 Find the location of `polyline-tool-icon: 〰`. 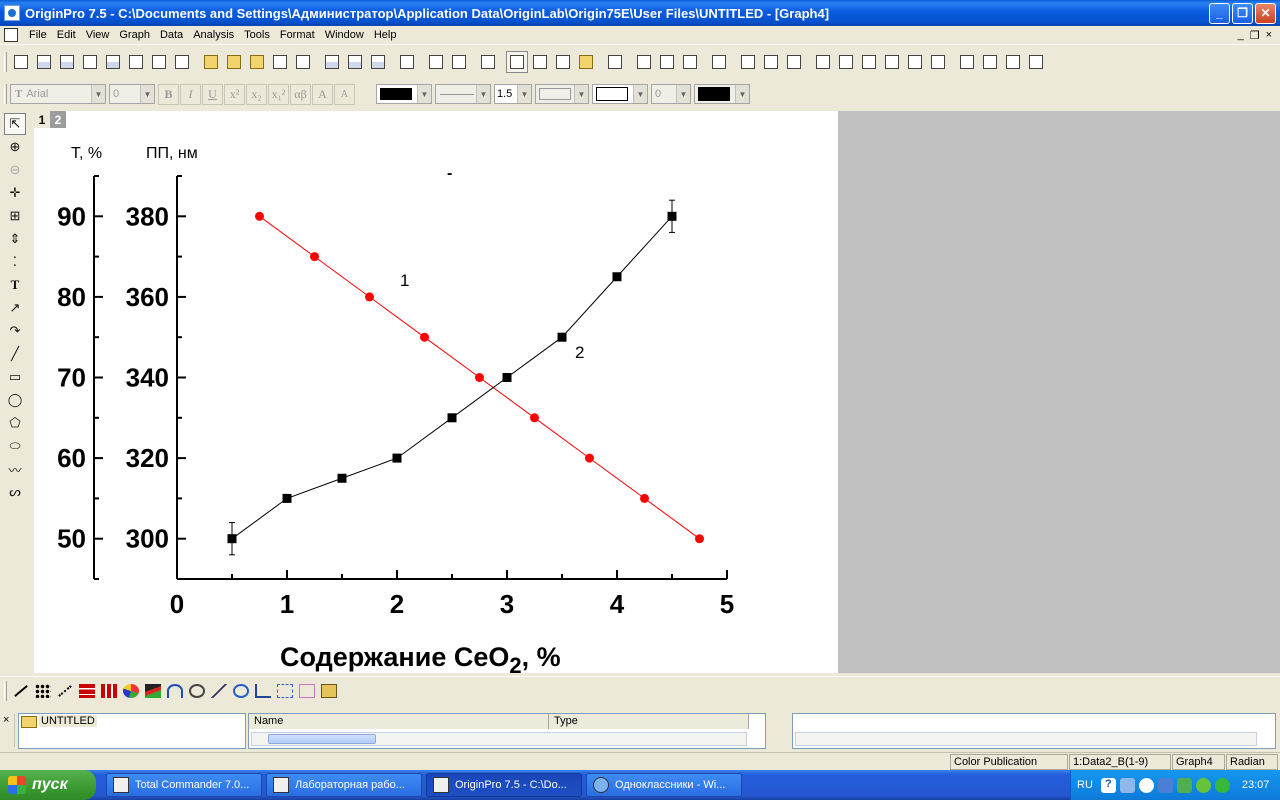

polyline-tool-icon: 〰 is located at coordinates (15, 469).